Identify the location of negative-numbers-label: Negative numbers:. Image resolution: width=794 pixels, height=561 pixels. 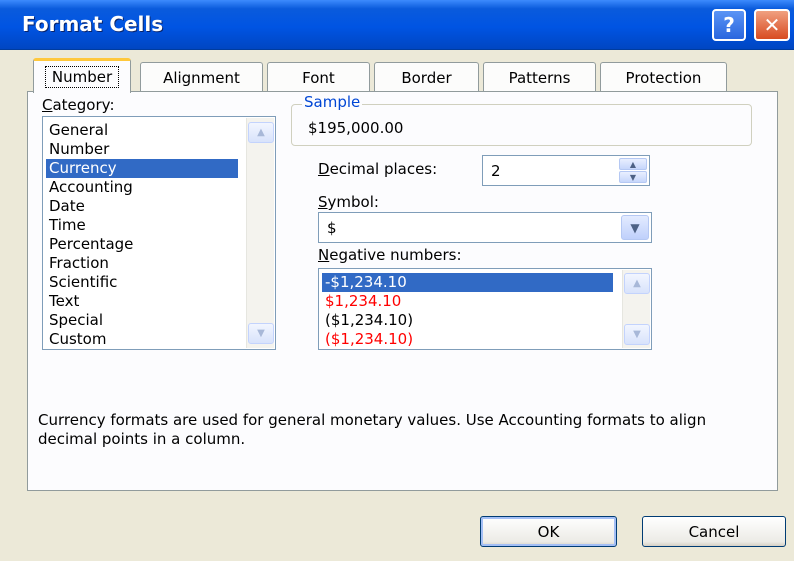
(390, 255).